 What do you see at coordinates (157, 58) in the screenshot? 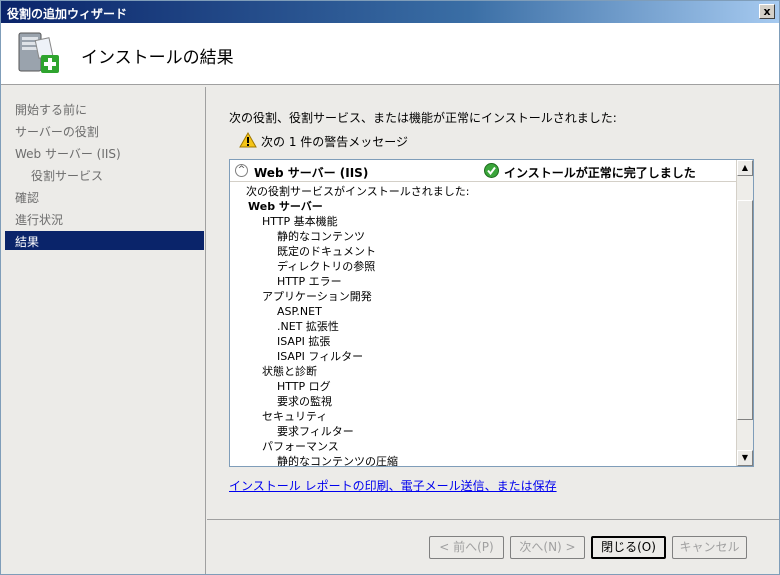
I see `page-heading: インストールの結果` at bounding box center [157, 58].